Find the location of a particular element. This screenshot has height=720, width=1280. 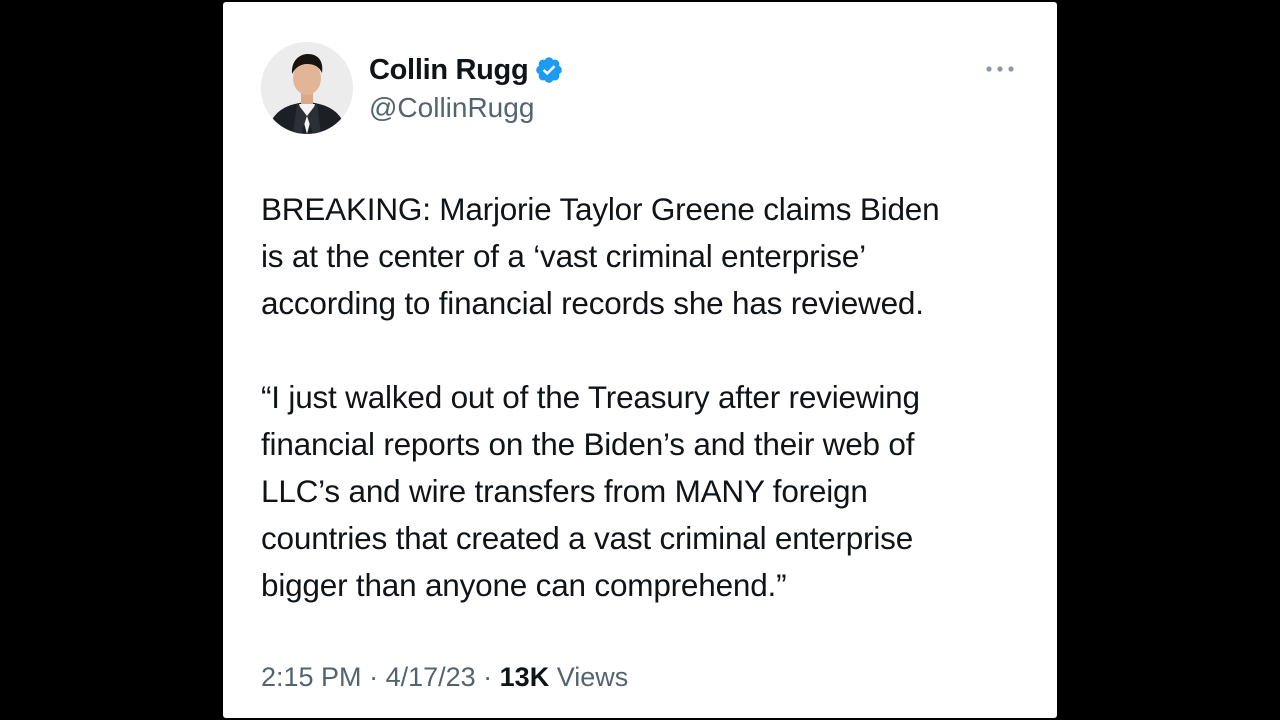

views-count: 13K is located at coordinates (524, 677).